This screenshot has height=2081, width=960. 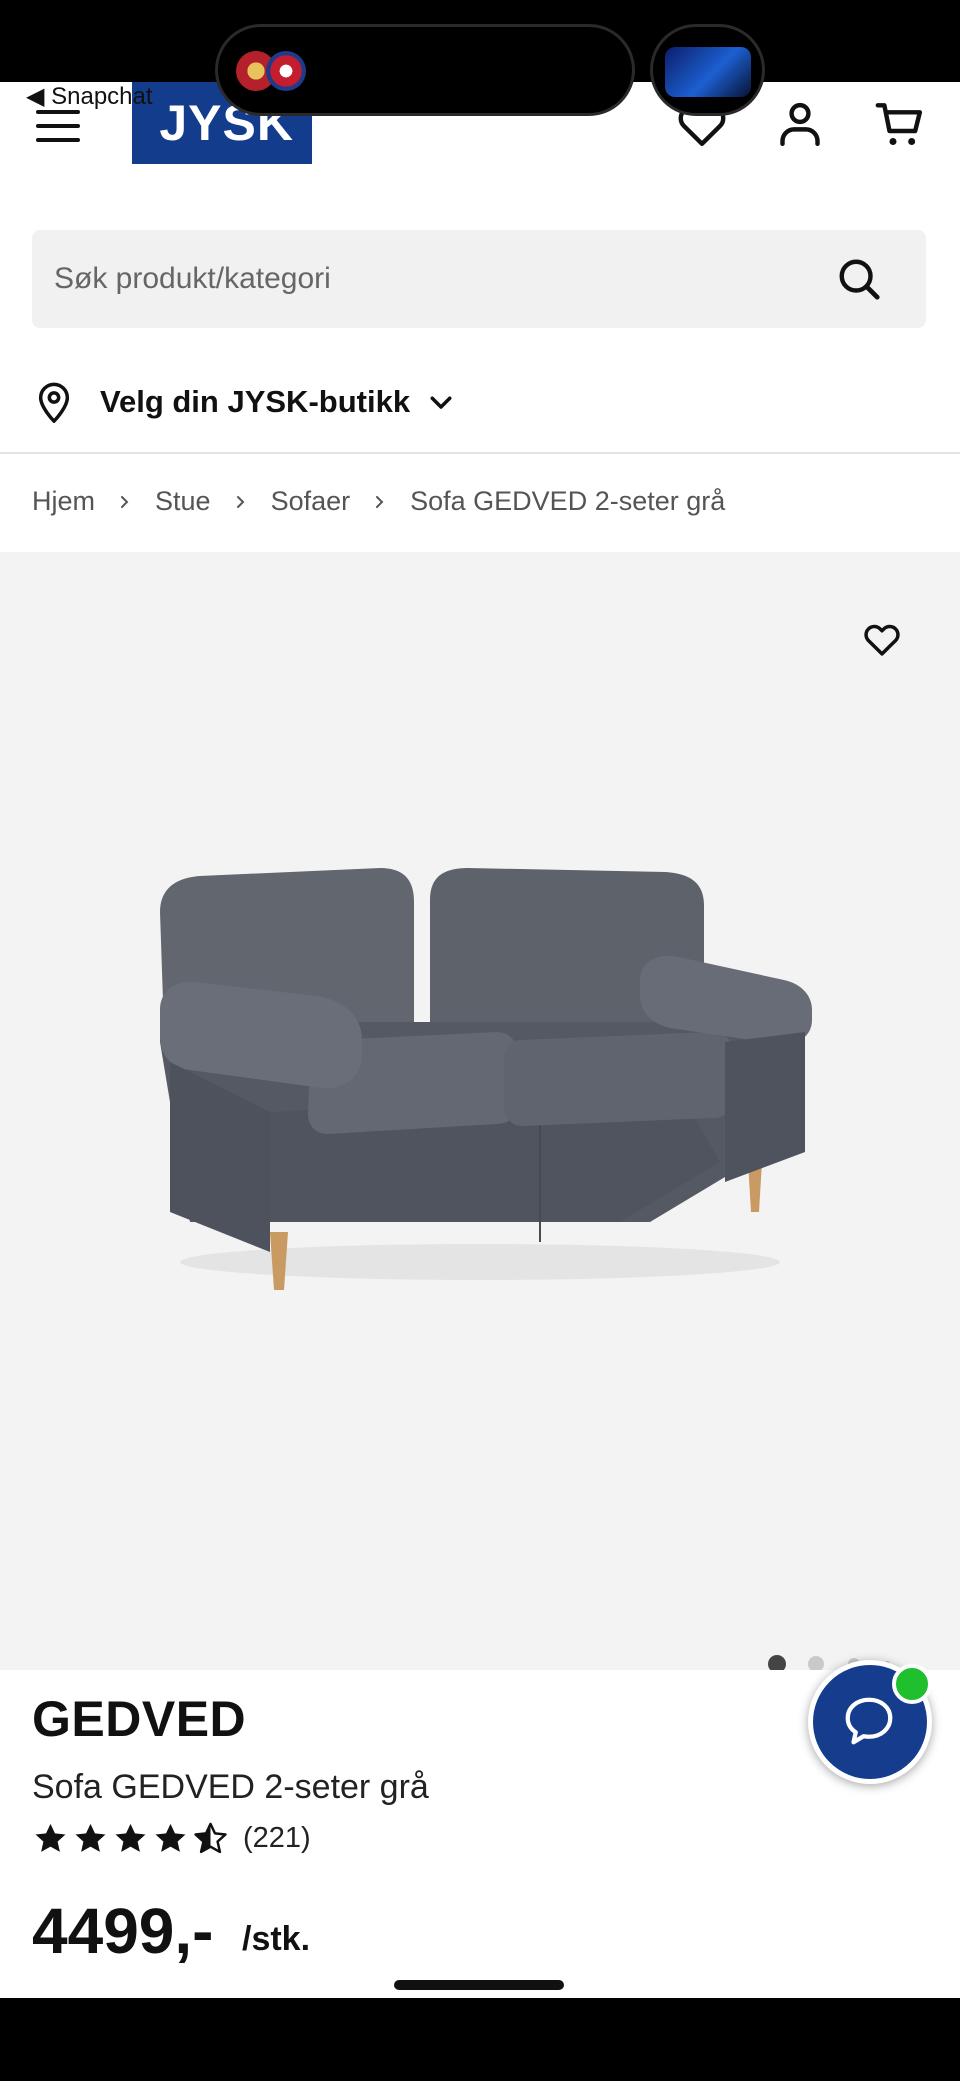 I want to click on camera-pill, so click(x=707, y=70).